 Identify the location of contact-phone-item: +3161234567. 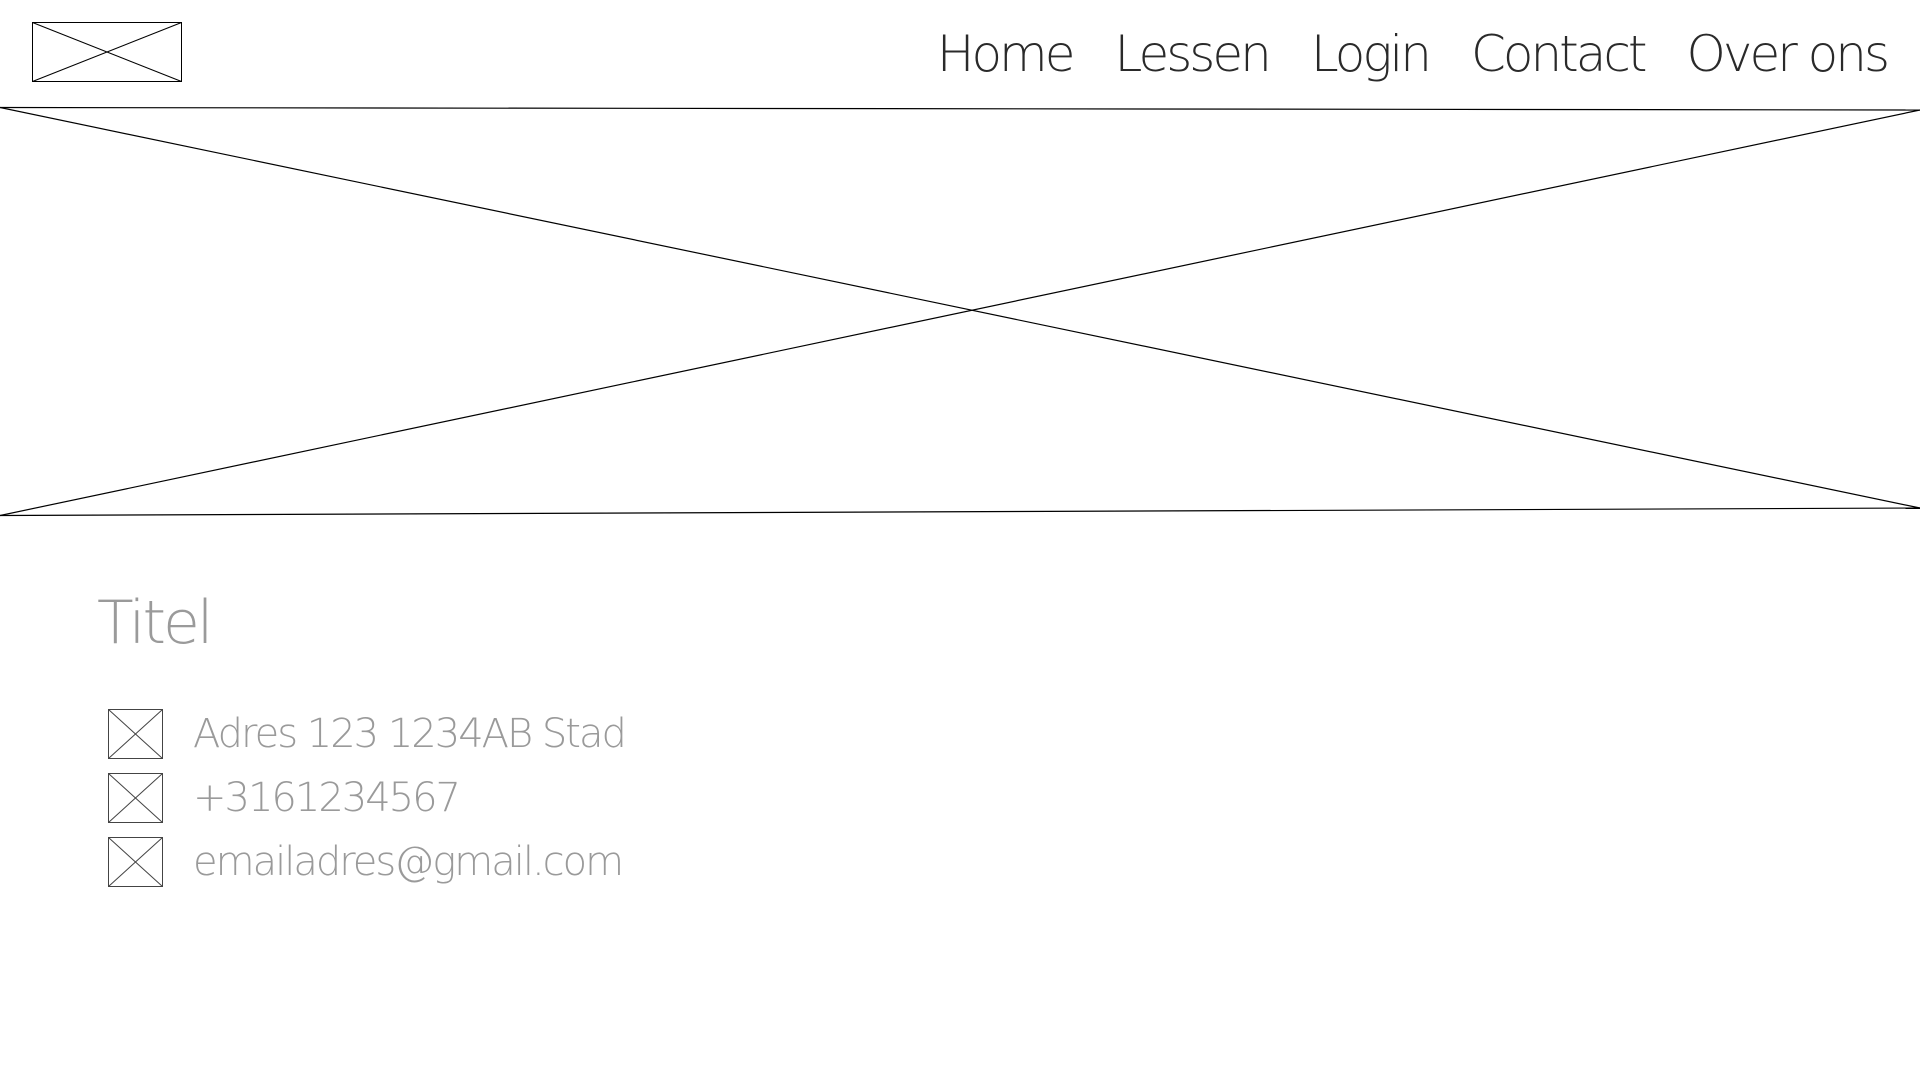
(366, 798).